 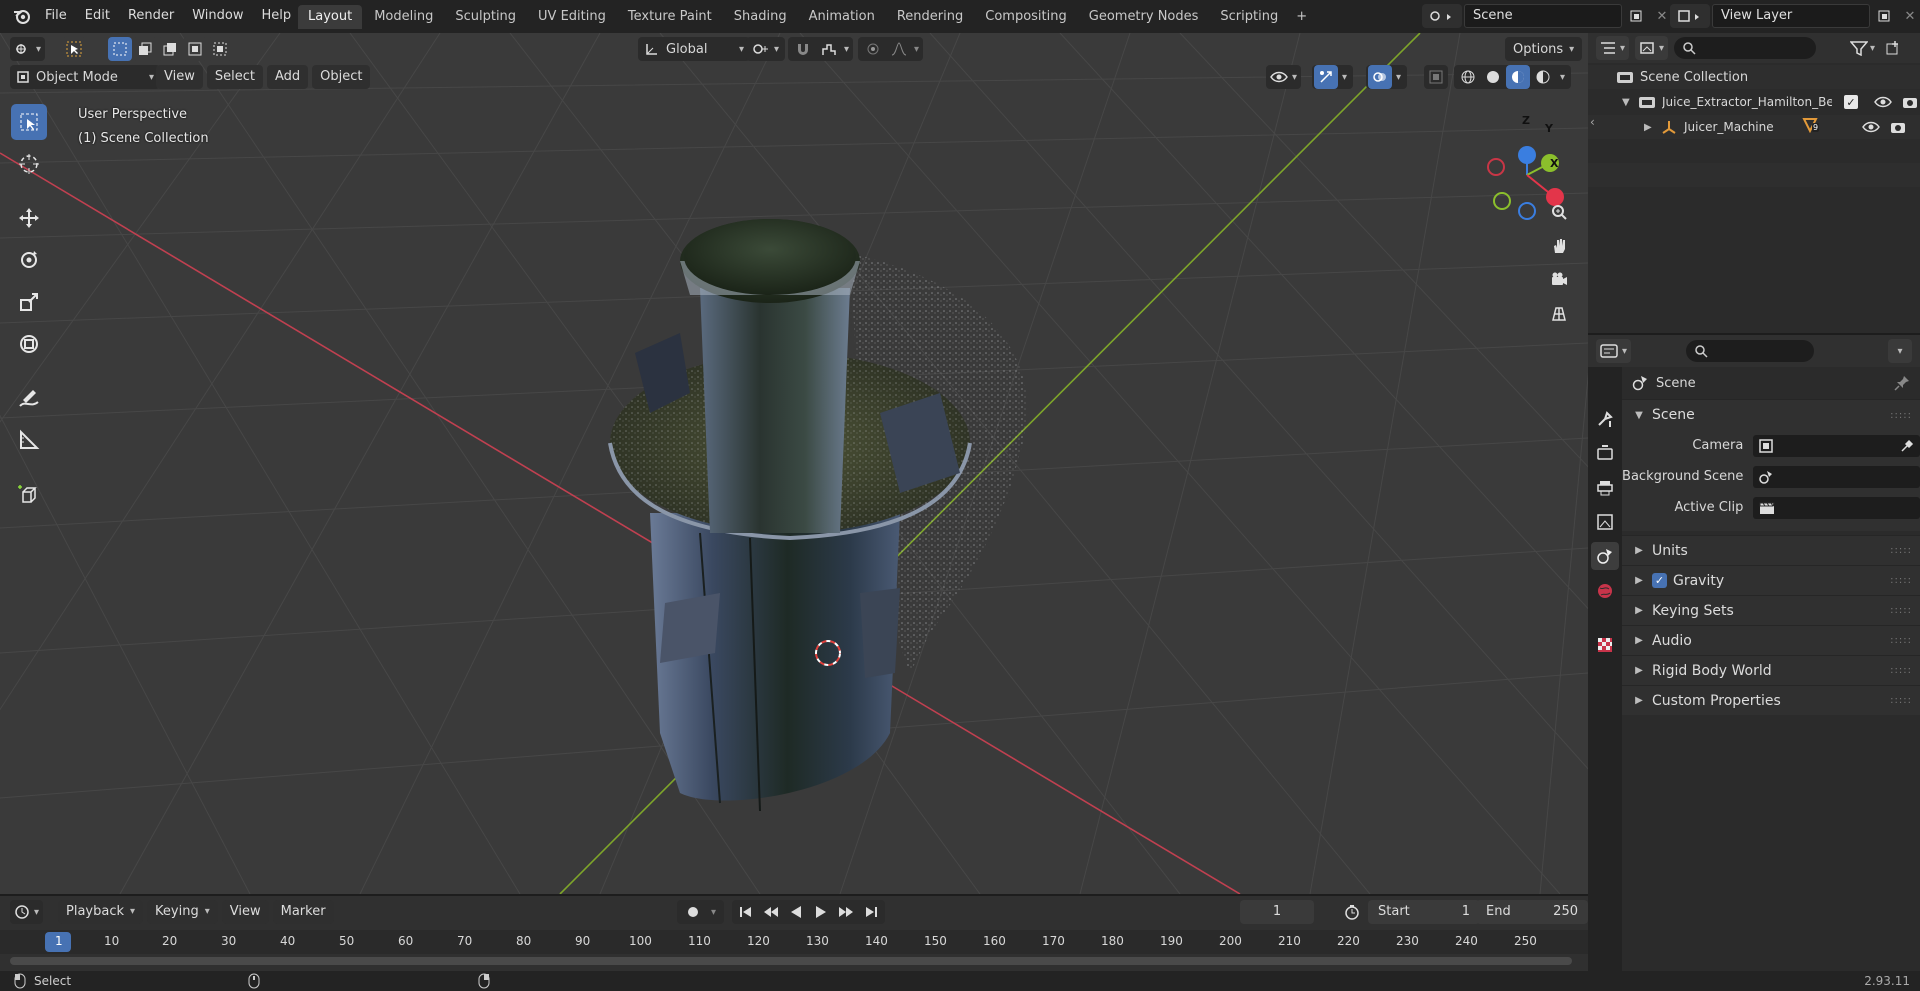 What do you see at coordinates (1605, 591) in the screenshot?
I see `world-tab-icon` at bounding box center [1605, 591].